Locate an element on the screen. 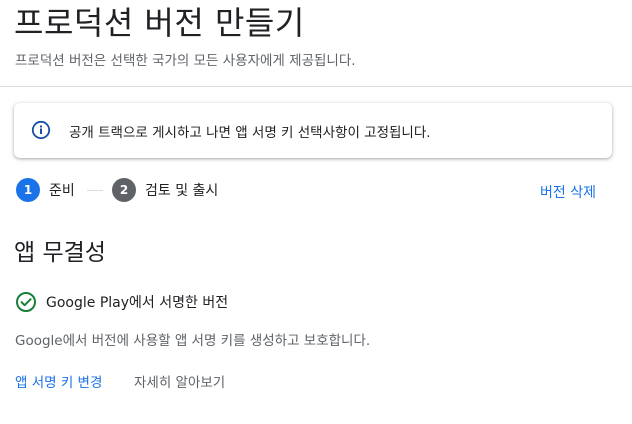 The width and height of the screenshot is (632, 424). step-number-badge: 2 is located at coordinates (124, 190).